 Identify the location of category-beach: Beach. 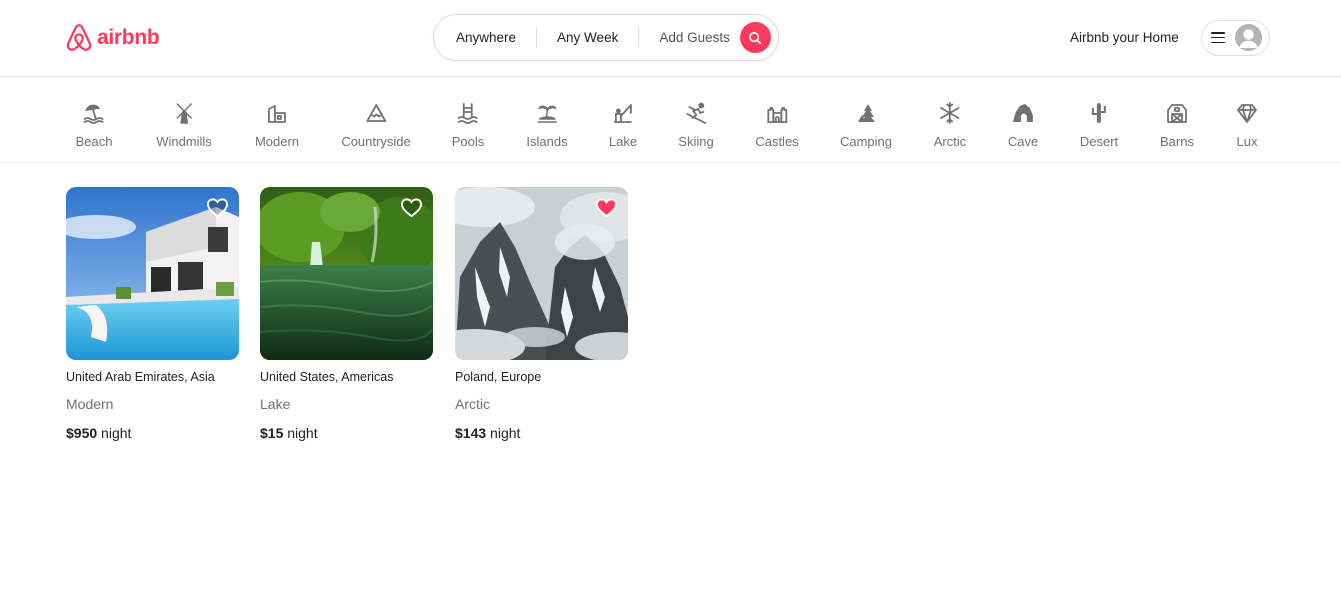
(94, 120).